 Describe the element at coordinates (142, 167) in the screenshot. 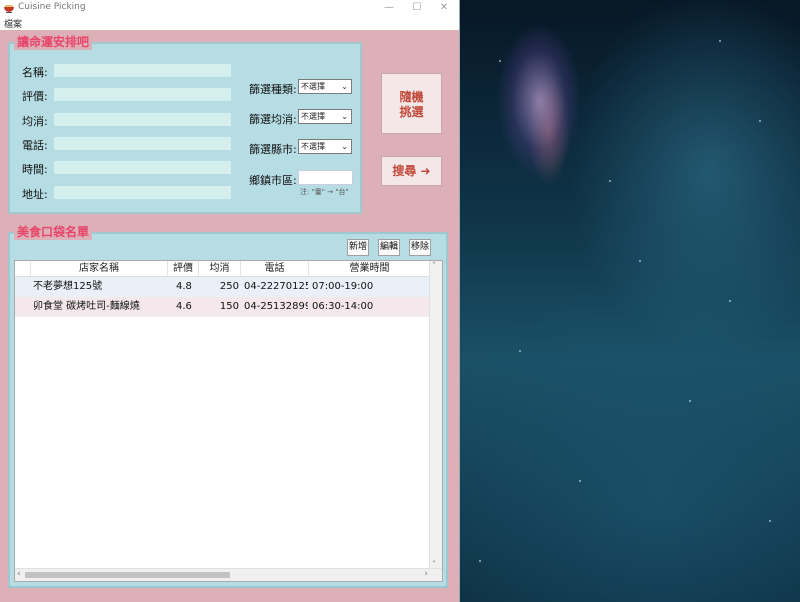

I see `hours-field` at that location.